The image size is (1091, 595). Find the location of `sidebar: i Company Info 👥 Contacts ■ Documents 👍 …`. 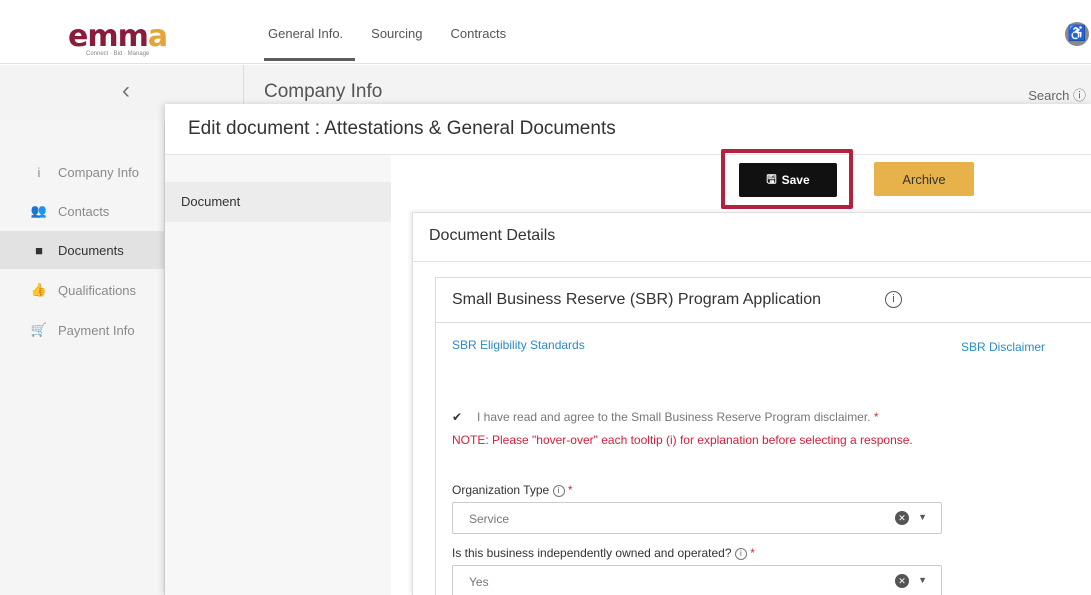

sidebar: i Company Info 👥 Contacts ■ Documents 👍 … is located at coordinates (82, 358).